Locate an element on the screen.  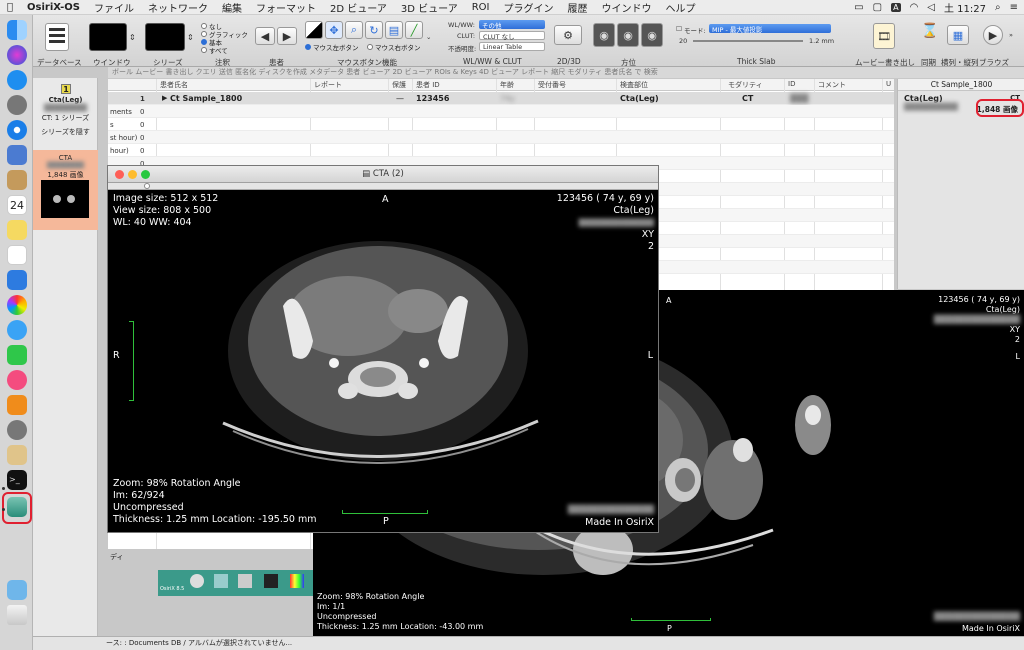
monitor-icon is located at coordinates (271, 581).